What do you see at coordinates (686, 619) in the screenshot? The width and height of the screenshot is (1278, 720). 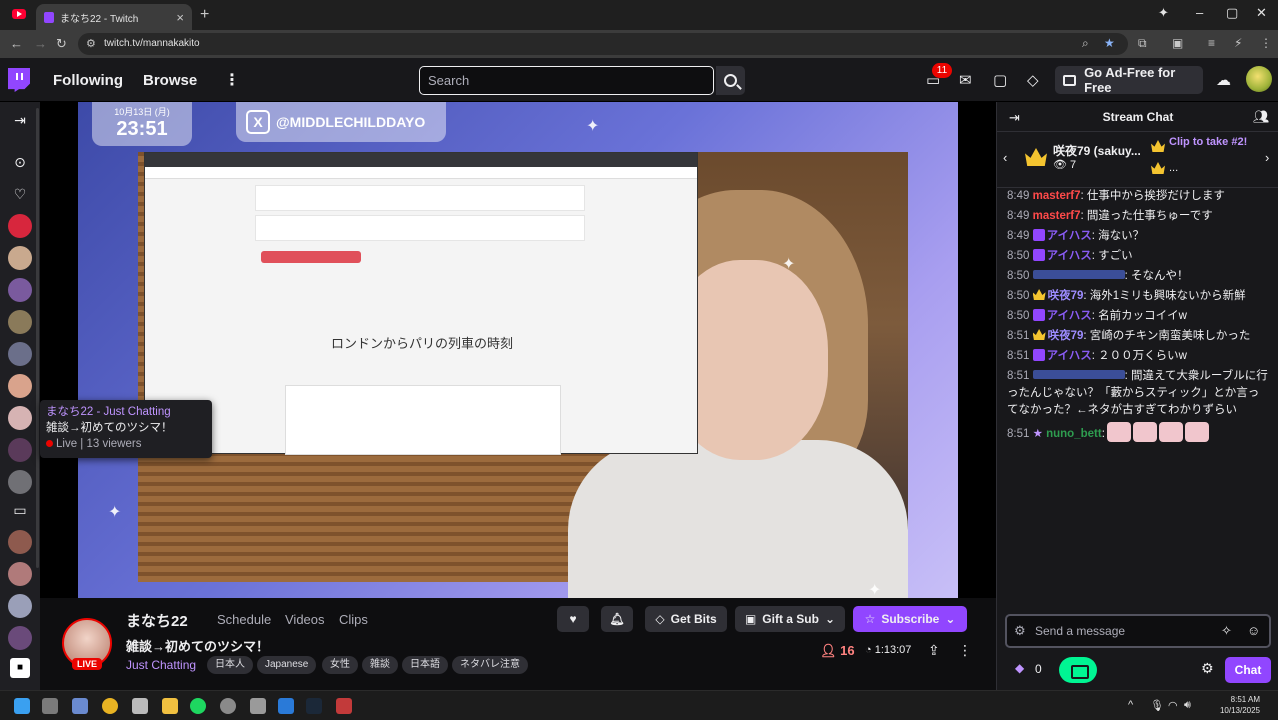 I see `get-bits-button: ◇ Get Bits` at bounding box center [686, 619].